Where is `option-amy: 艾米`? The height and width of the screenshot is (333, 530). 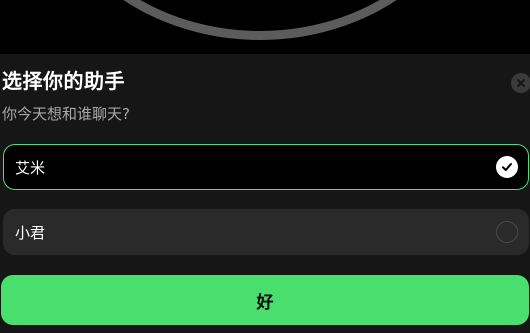
option-amy: 艾米 is located at coordinates (266, 167).